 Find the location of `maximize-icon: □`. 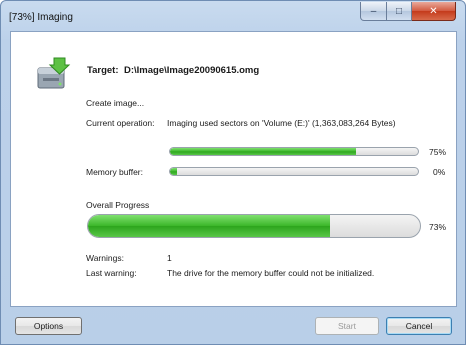

maximize-icon: □ is located at coordinates (399, 11).